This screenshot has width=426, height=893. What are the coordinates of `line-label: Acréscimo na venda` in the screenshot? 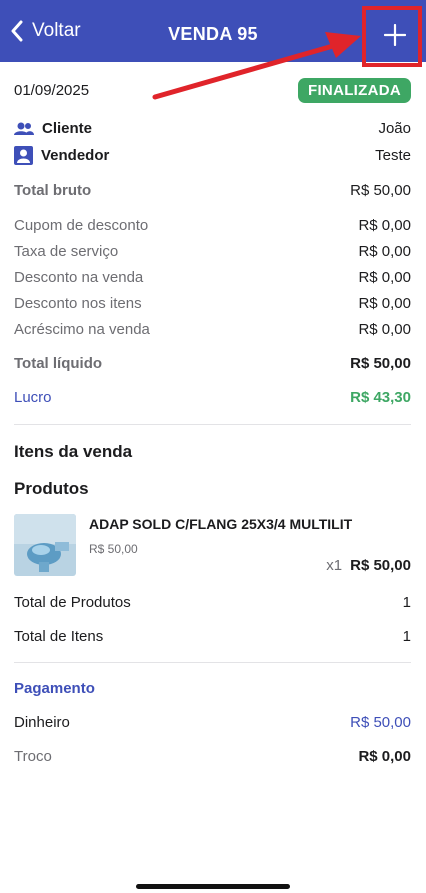 It's located at (82, 329).